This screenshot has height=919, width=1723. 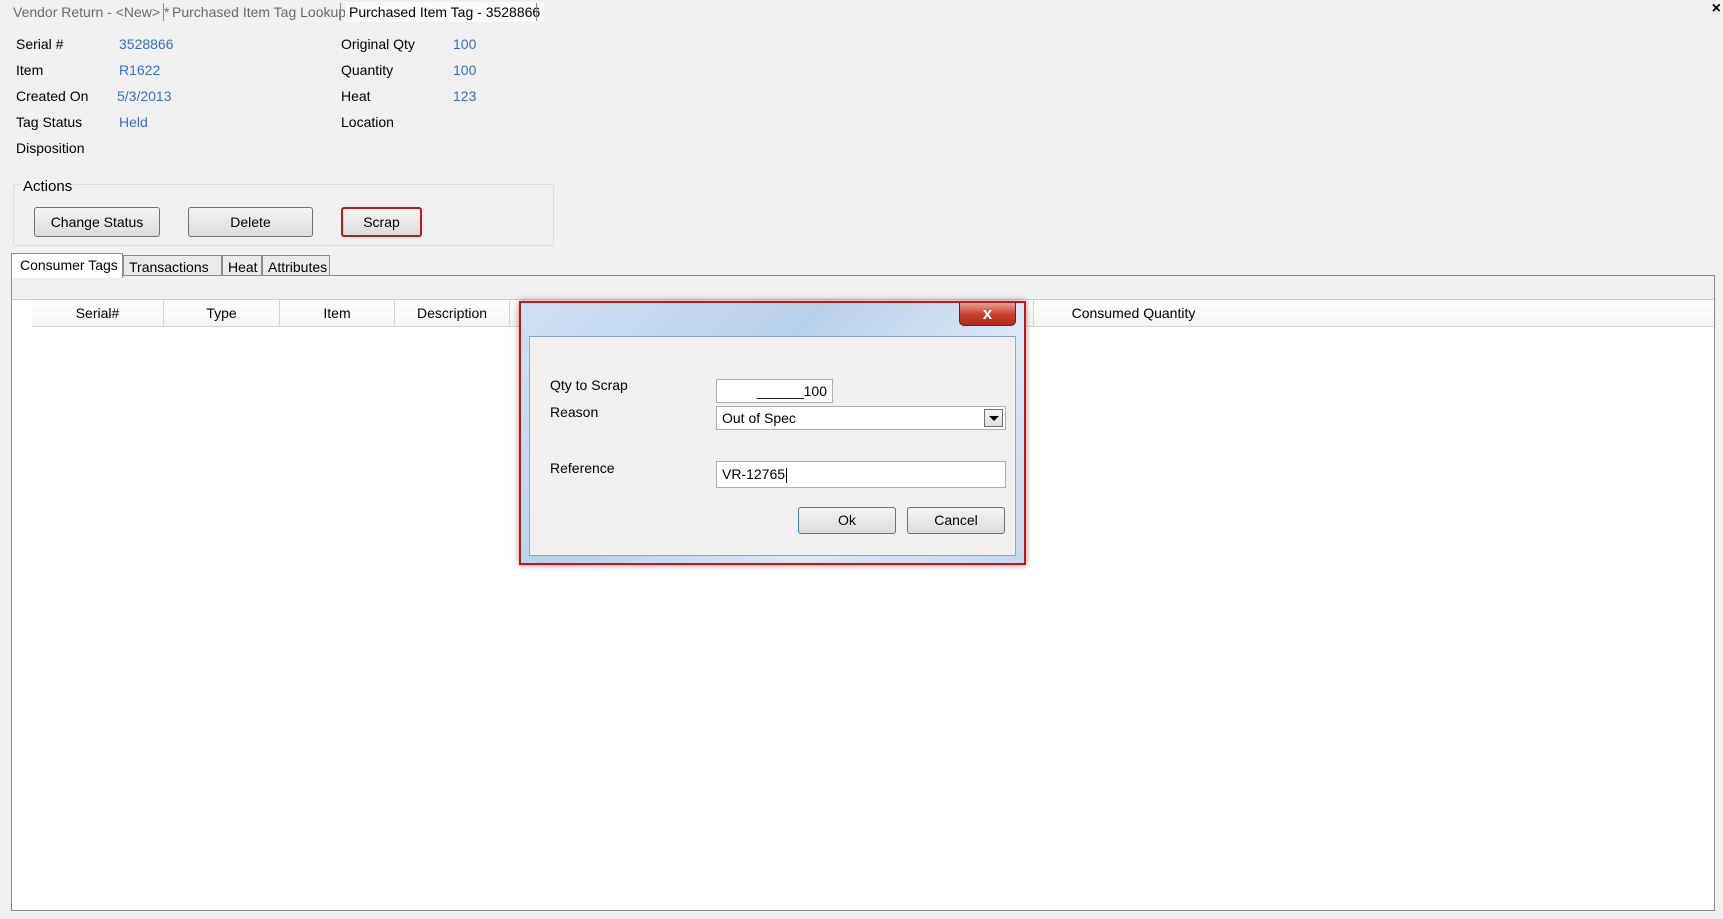 I want to click on serial-value: 3528866, so click(x=146, y=44).